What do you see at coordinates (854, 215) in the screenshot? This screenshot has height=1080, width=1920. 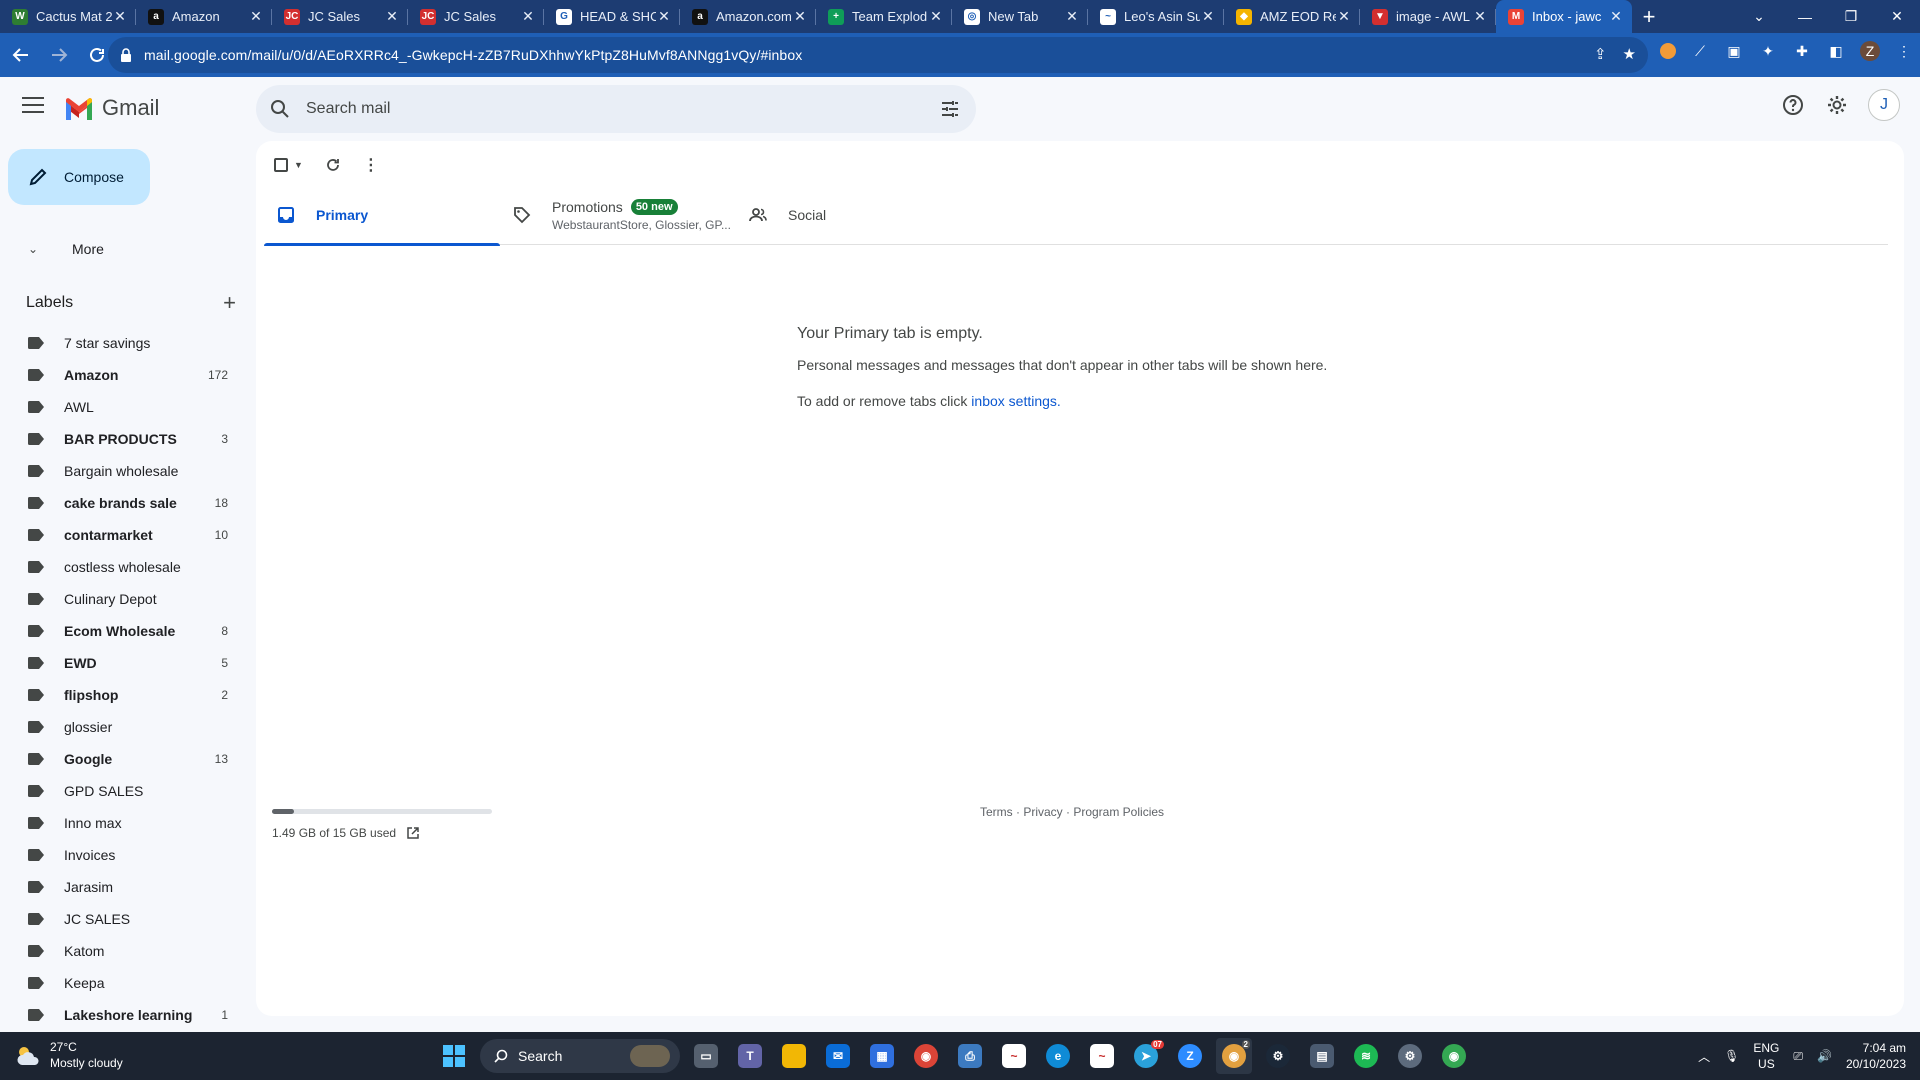 I see `tab-social: Social` at bounding box center [854, 215].